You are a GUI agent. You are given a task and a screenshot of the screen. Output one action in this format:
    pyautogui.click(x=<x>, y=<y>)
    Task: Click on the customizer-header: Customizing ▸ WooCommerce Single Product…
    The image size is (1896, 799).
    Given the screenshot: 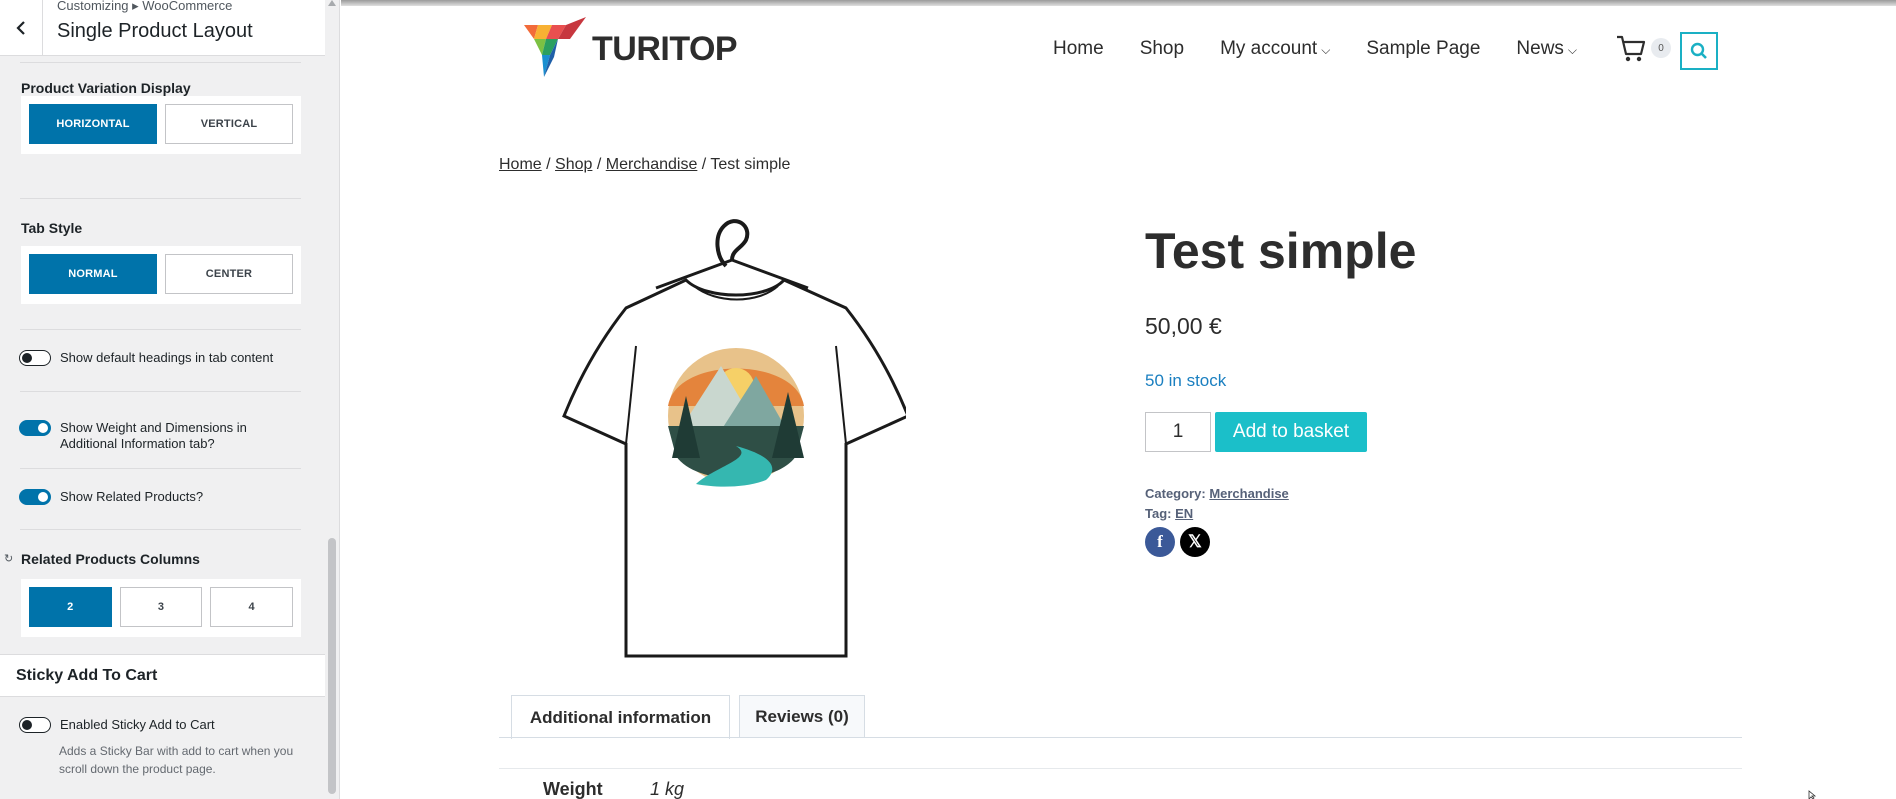 What is the action you would take?
    pyautogui.click(x=162, y=28)
    